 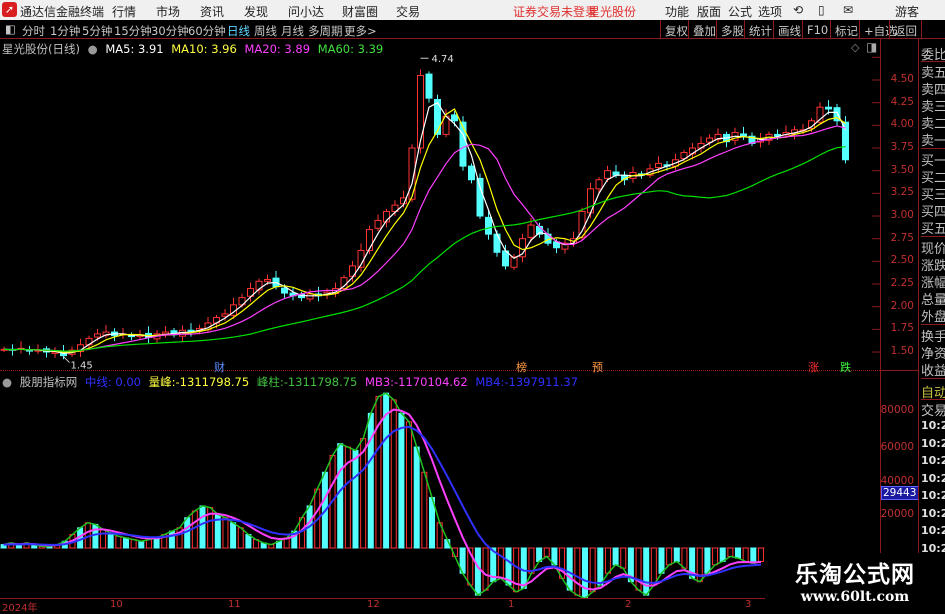 I want to click on period-tab-active: 日线, so click(x=238, y=31).